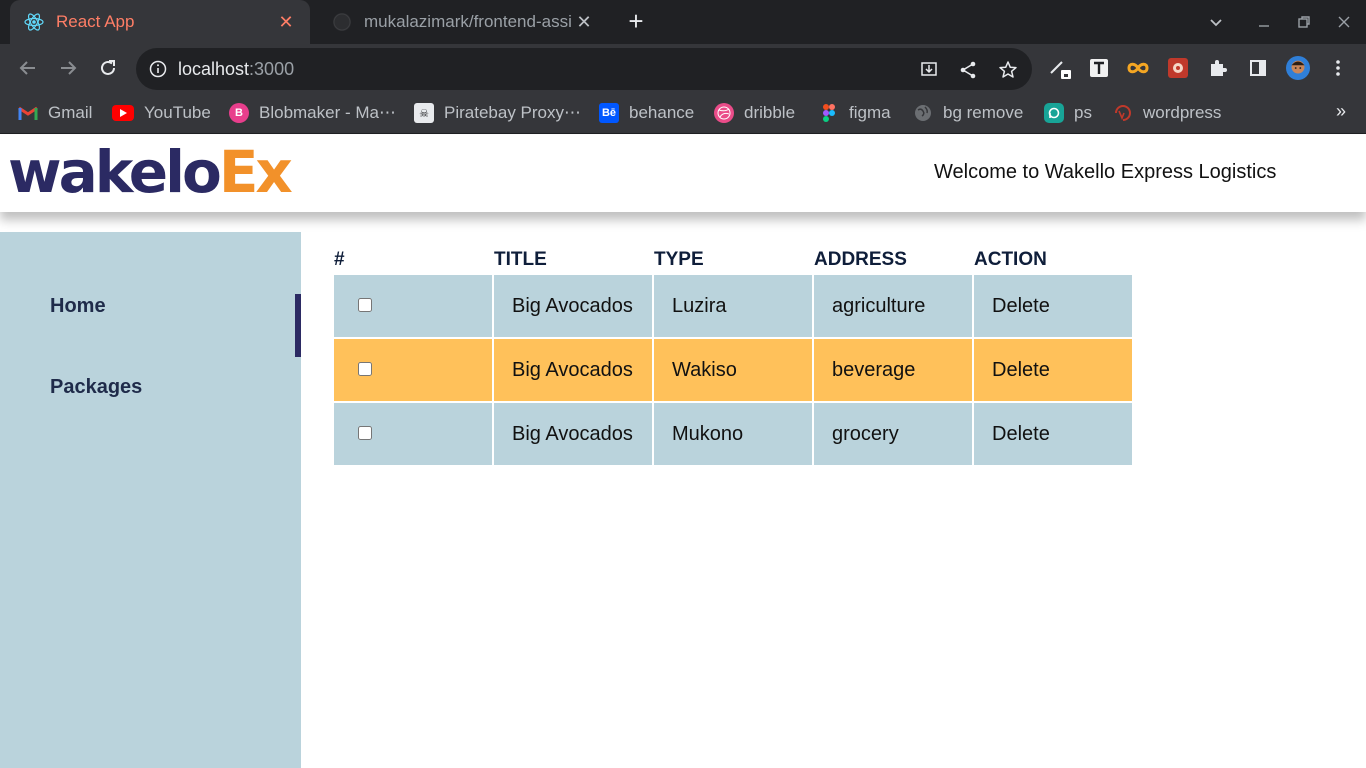  I want to click on wakeloex-logo: wakeloEx, so click(150, 172).